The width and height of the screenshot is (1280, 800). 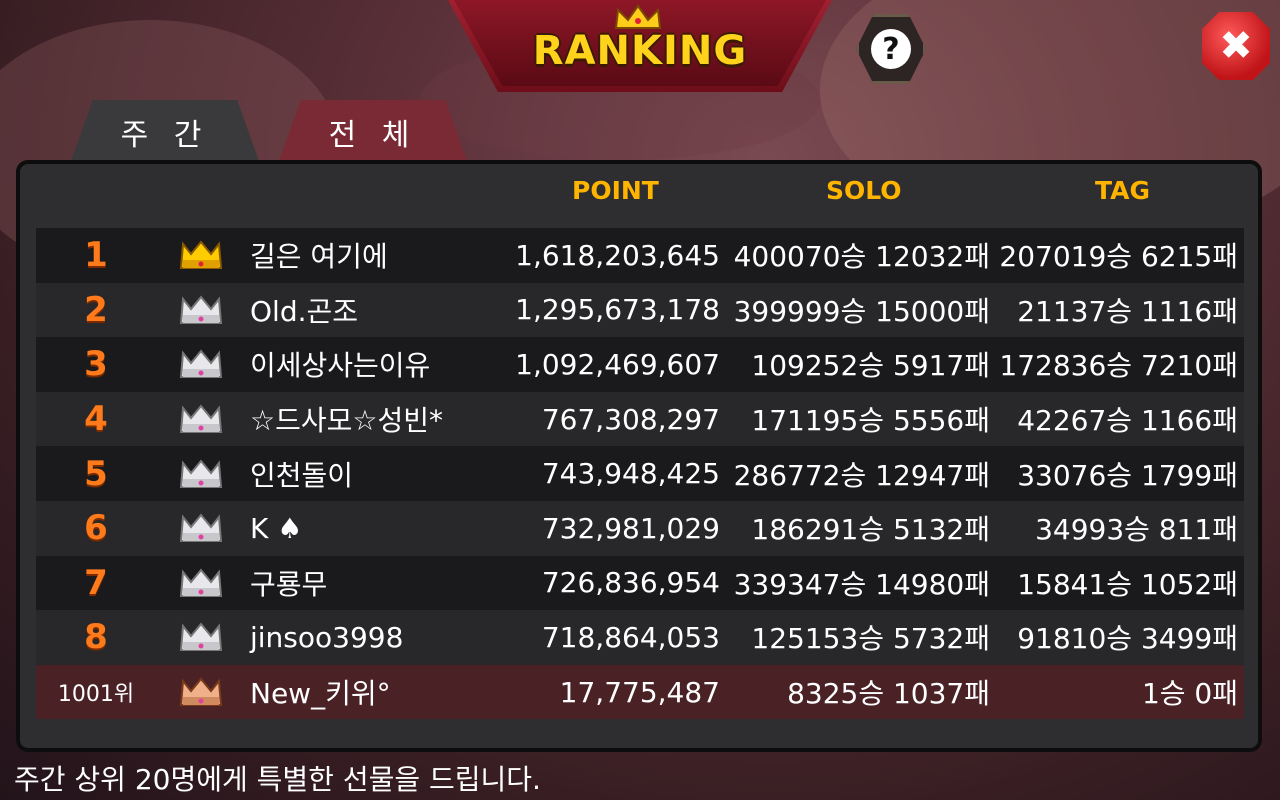 I want to click on player-tag: 91810승 3499패, so click(x=1127, y=639).